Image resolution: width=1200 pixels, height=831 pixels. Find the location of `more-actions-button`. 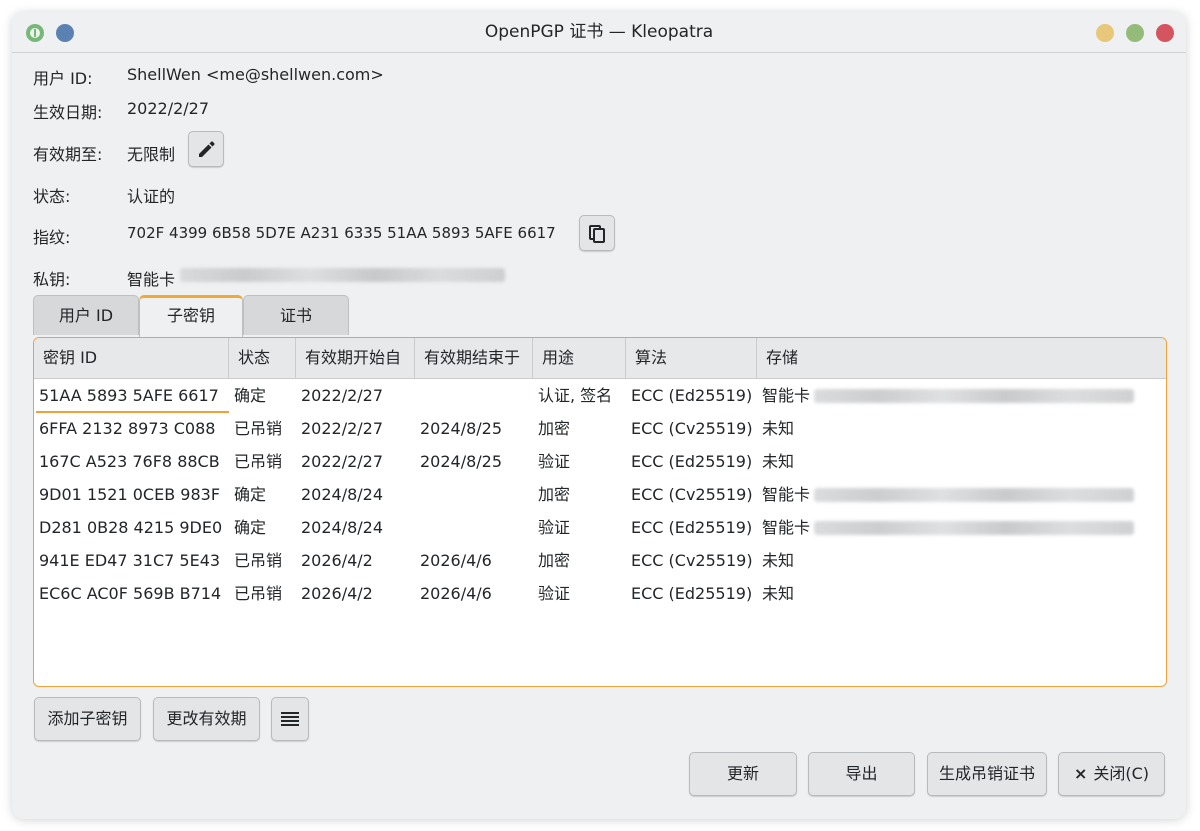

more-actions-button is located at coordinates (290, 719).